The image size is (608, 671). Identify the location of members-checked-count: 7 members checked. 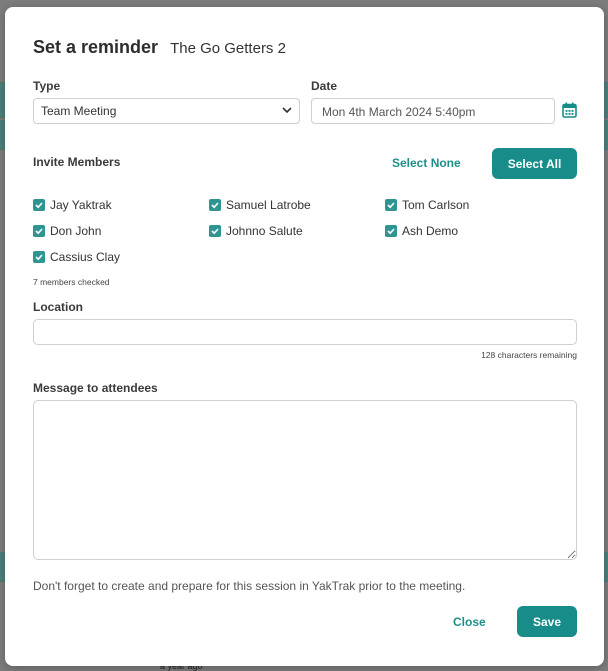
(71, 282).